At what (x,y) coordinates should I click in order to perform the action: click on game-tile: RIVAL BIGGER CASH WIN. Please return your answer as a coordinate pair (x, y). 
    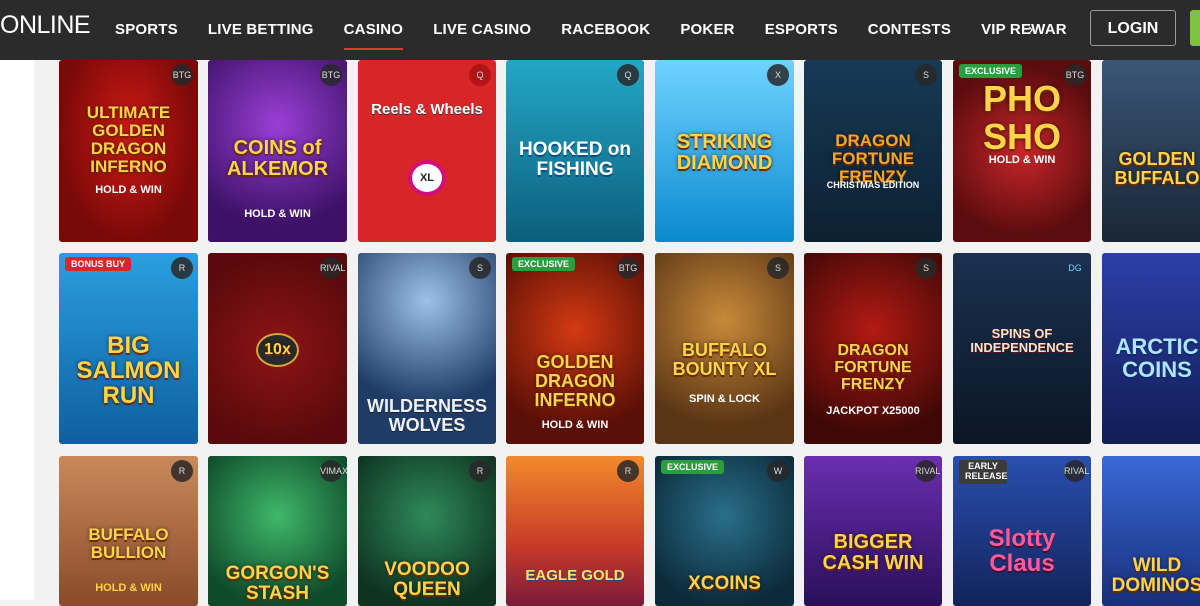
    Looking at the image, I should click on (873, 531).